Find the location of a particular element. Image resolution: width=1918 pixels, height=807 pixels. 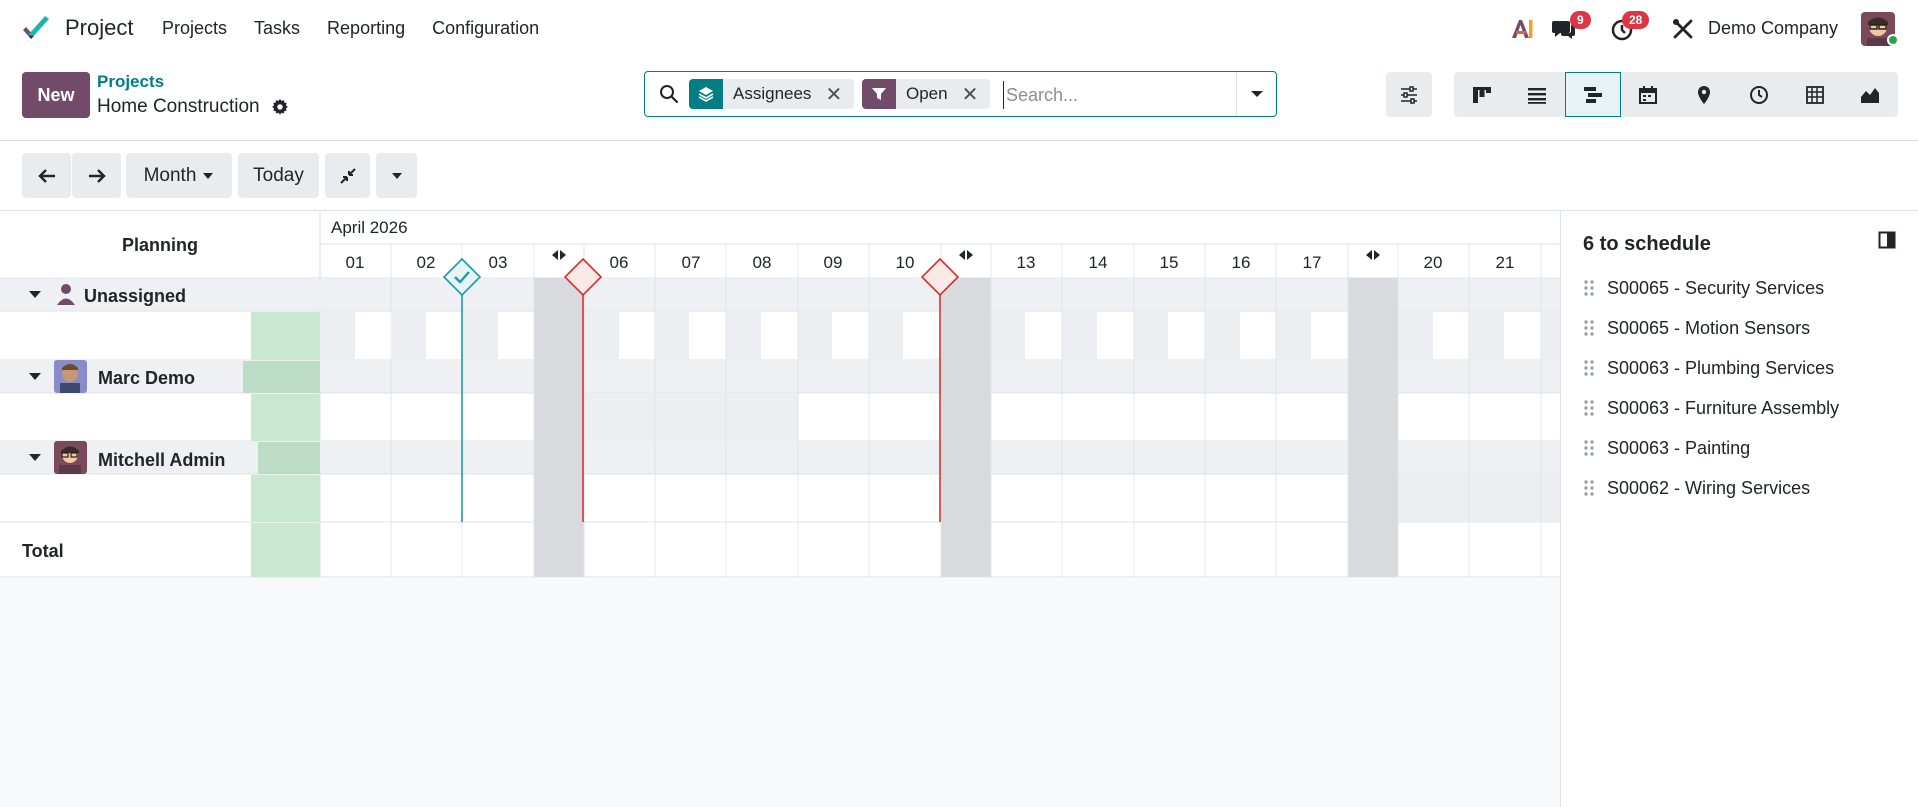

more-options-button is located at coordinates (396, 175).